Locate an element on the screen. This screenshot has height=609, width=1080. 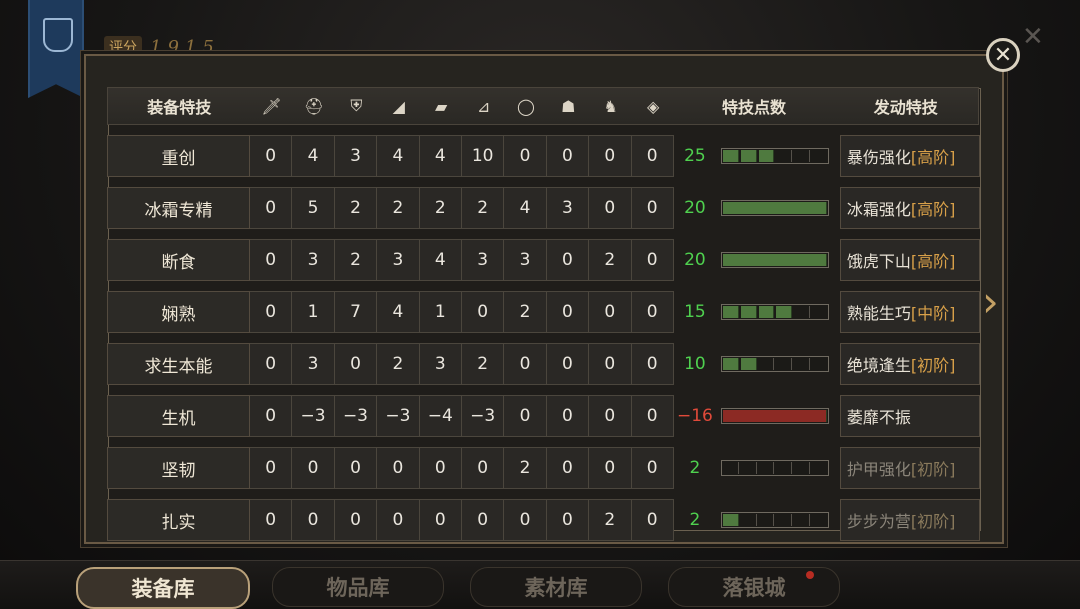
table-row: 冰霜专精 0 5 2 2 2 2 4 3 0 0 20 冰霜强化 [高阶] is located at coordinates (543, 208).